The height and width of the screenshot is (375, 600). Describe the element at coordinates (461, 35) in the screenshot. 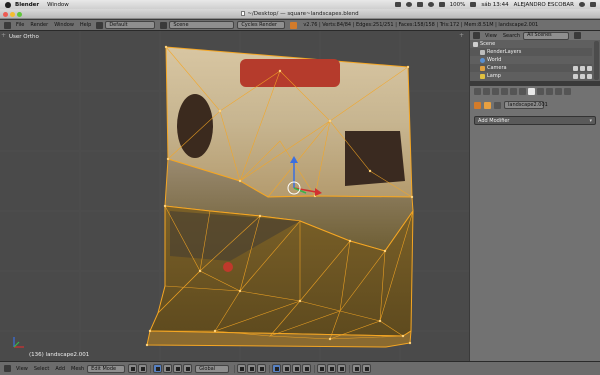

I see `viewport-corner-plus-icon-right: +` at that location.